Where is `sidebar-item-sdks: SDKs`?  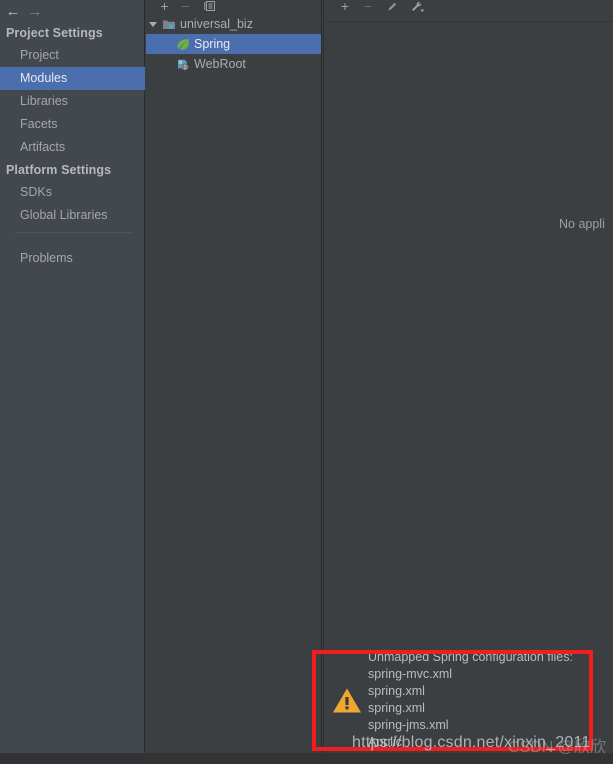 sidebar-item-sdks: SDKs is located at coordinates (72, 192).